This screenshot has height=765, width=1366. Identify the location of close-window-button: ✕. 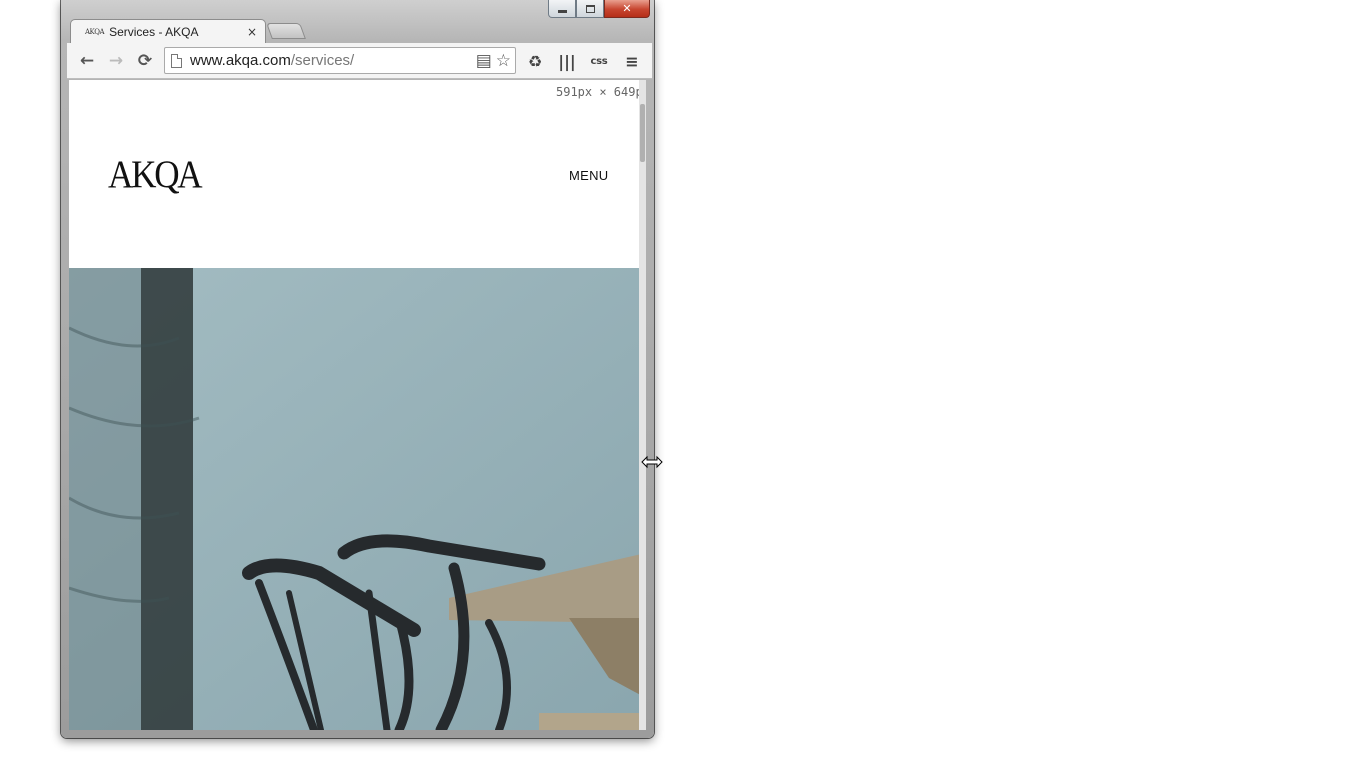
(627, 9).